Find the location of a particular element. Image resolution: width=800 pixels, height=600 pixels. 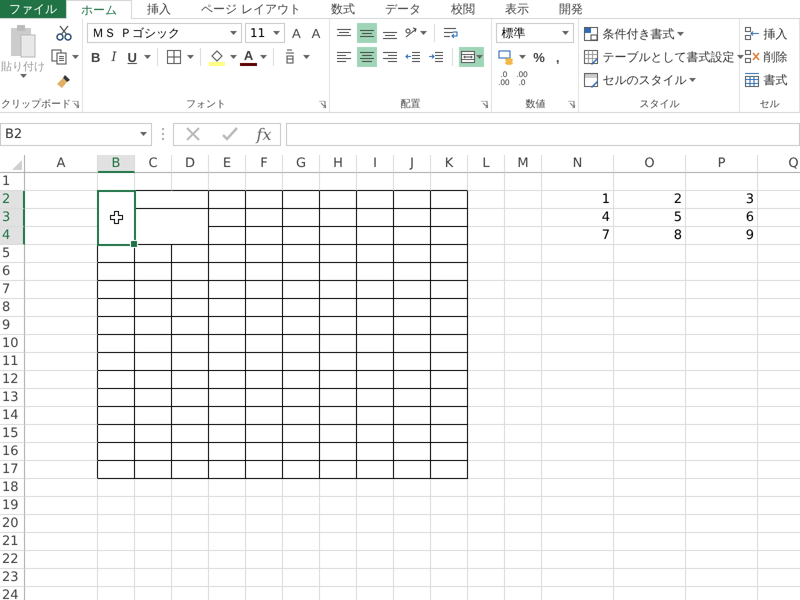

column-header: B is located at coordinates (116, 164).